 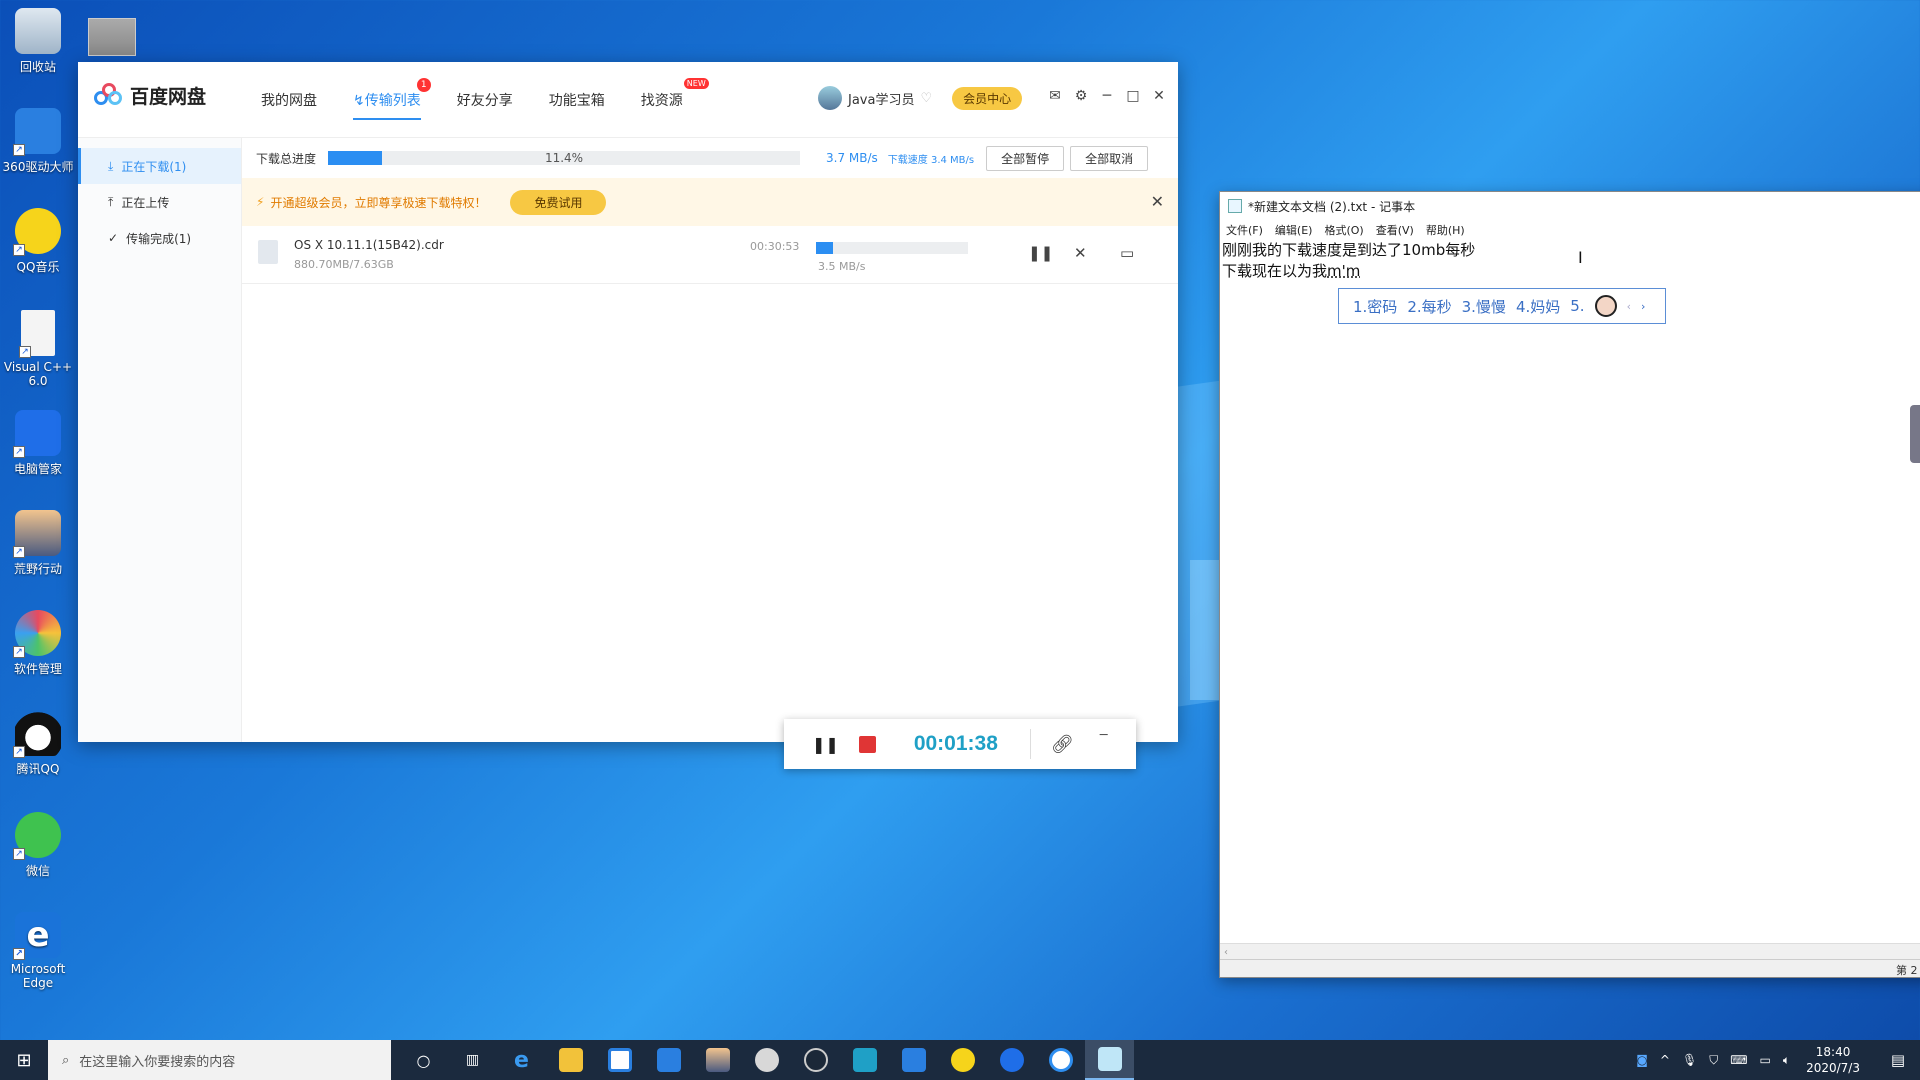 What do you see at coordinates (1109, 1060) in the screenshot?
I see `notepad-taskbar-icon` at bounding box center [1109, 1060].